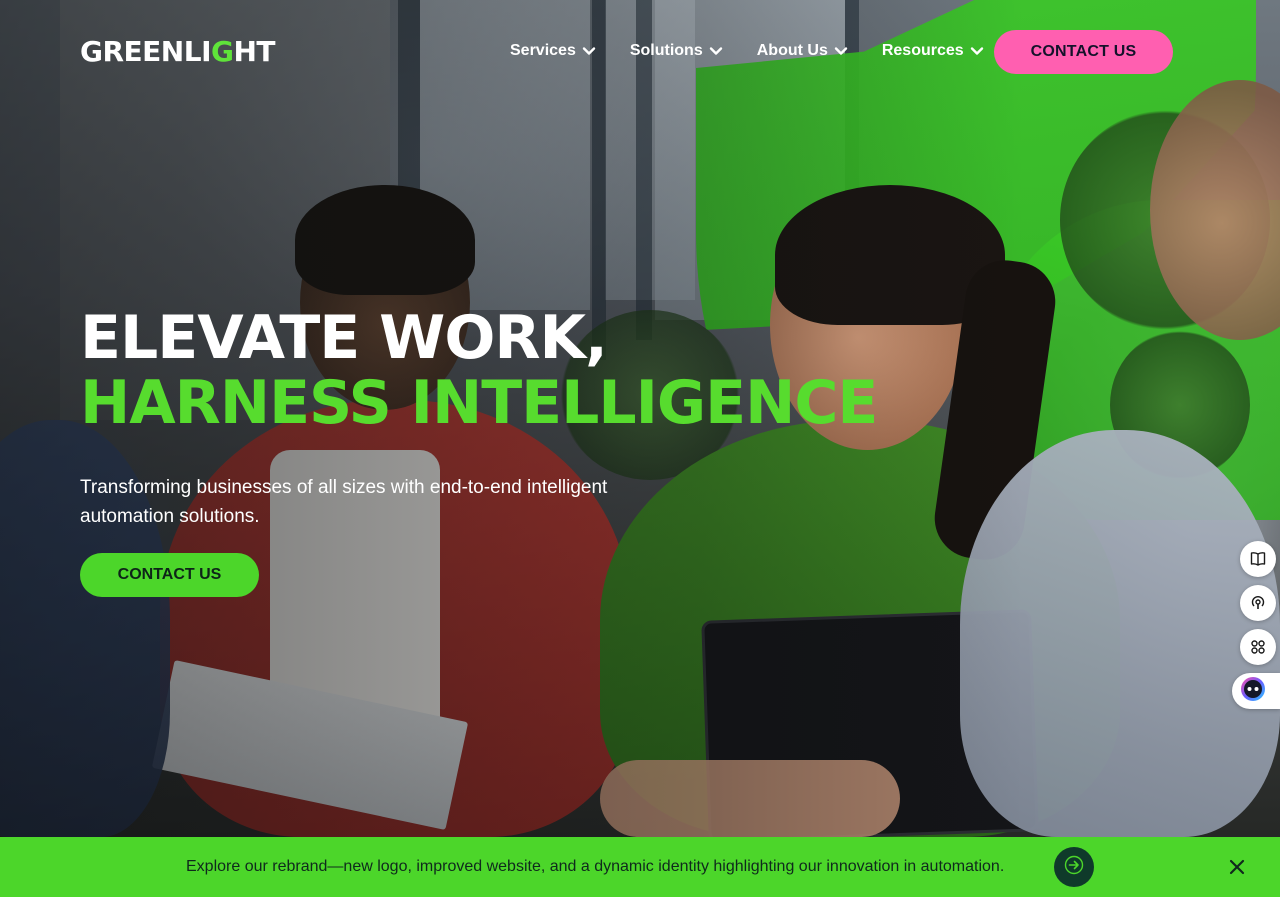  I want to click on podcast-icon, so click(1258, 603).